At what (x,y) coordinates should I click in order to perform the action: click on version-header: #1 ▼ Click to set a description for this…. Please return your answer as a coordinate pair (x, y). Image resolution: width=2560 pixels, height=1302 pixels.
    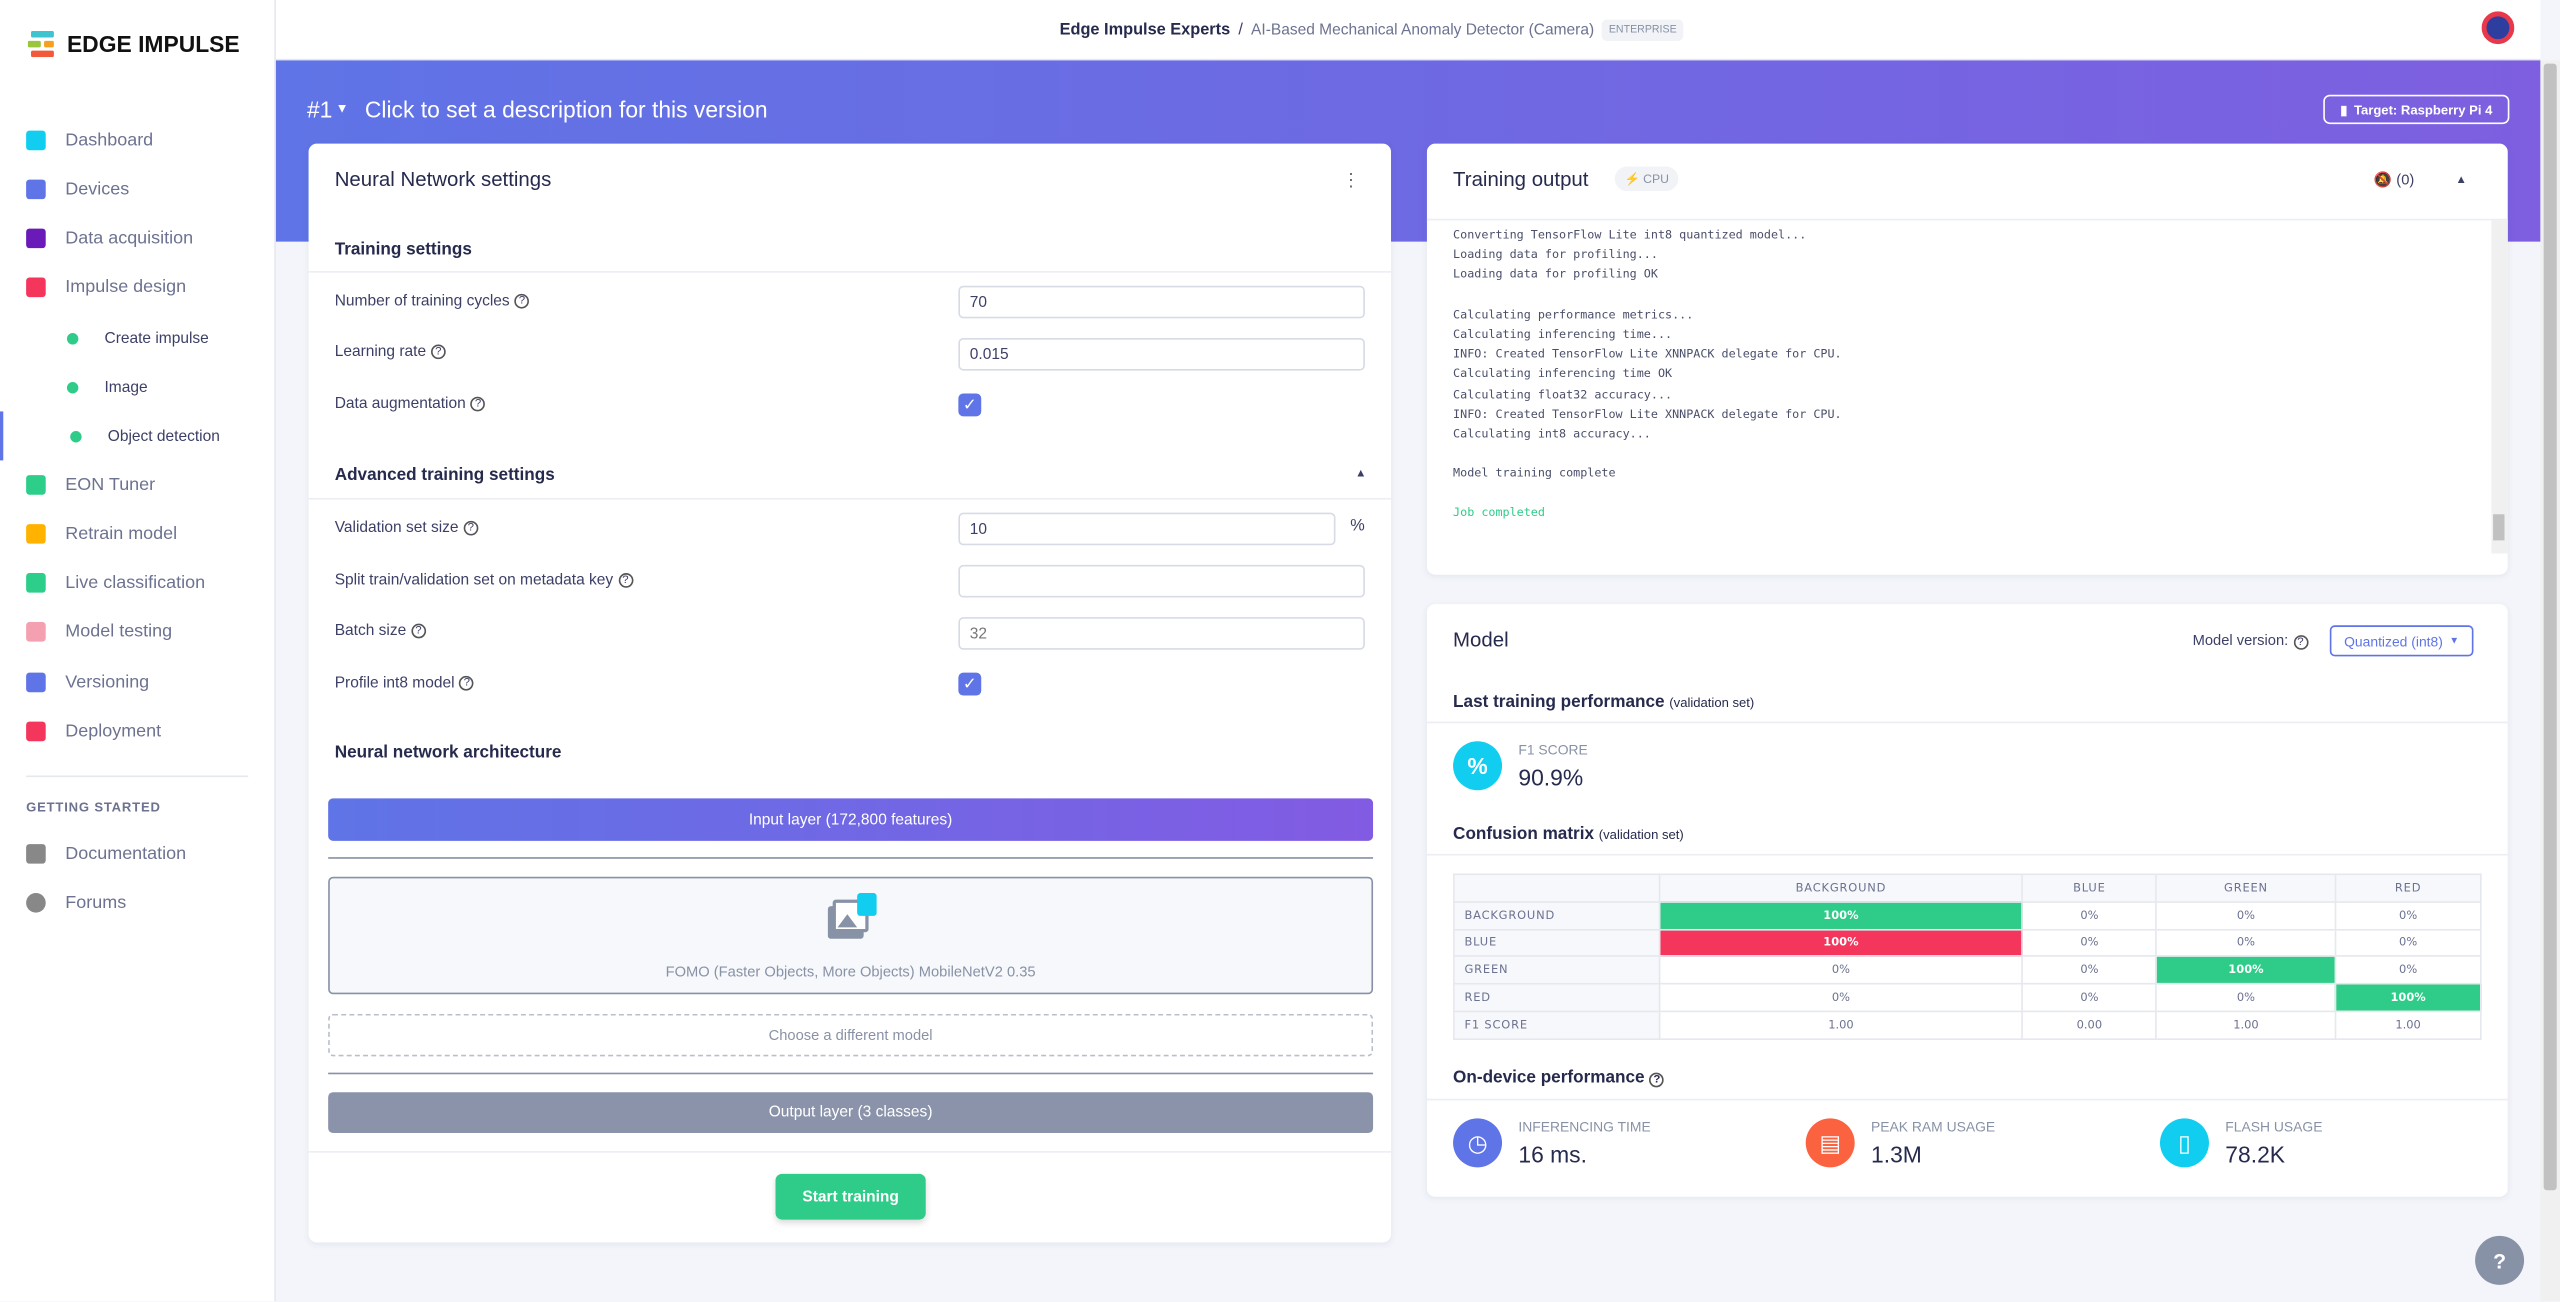
    Looking at the image, I should click on (537, 109).